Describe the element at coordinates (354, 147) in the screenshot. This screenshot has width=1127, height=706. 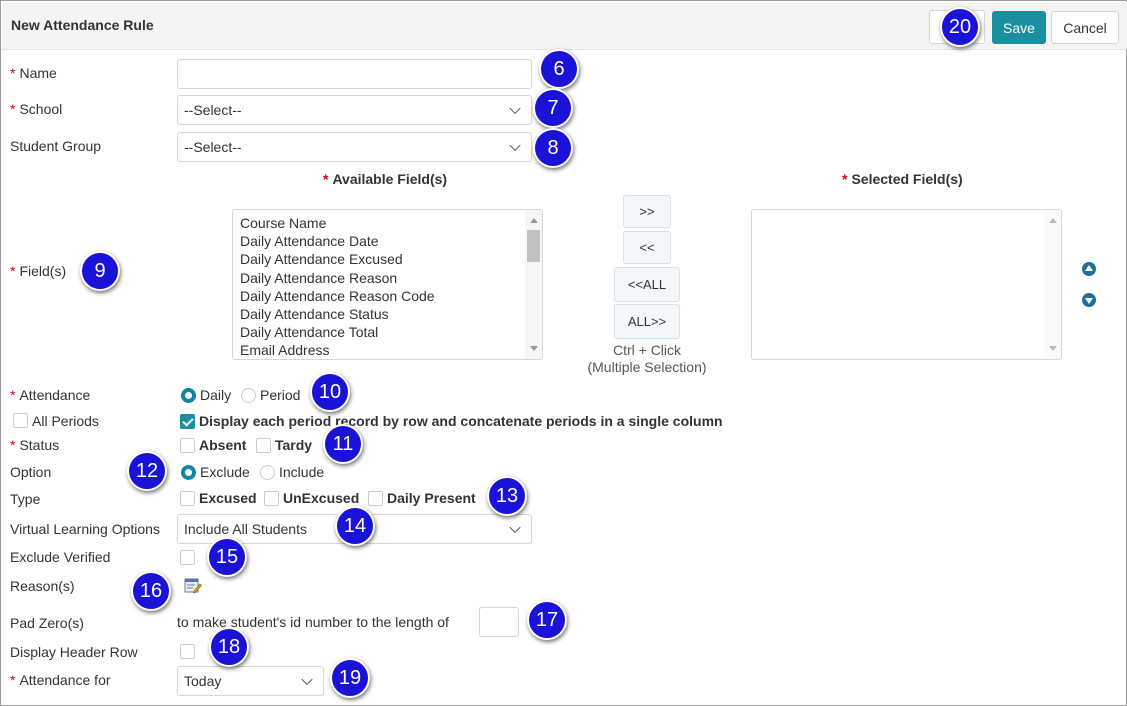
I see `student-group-select: --Select--` at that location.